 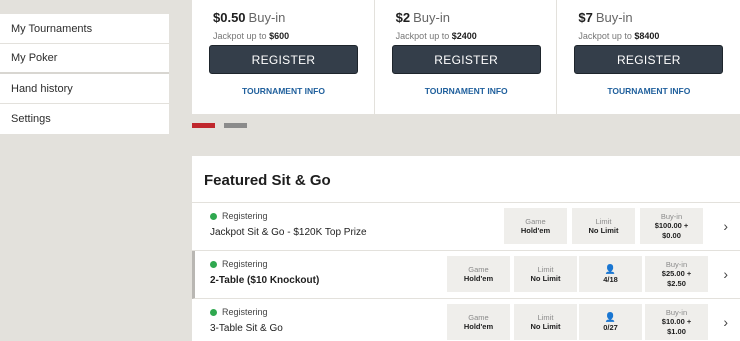 What do you see at coordinates (42, 88) in the screenshot?
I see `sidebar-item-label: Hand history` at bounding box center [42, 88].